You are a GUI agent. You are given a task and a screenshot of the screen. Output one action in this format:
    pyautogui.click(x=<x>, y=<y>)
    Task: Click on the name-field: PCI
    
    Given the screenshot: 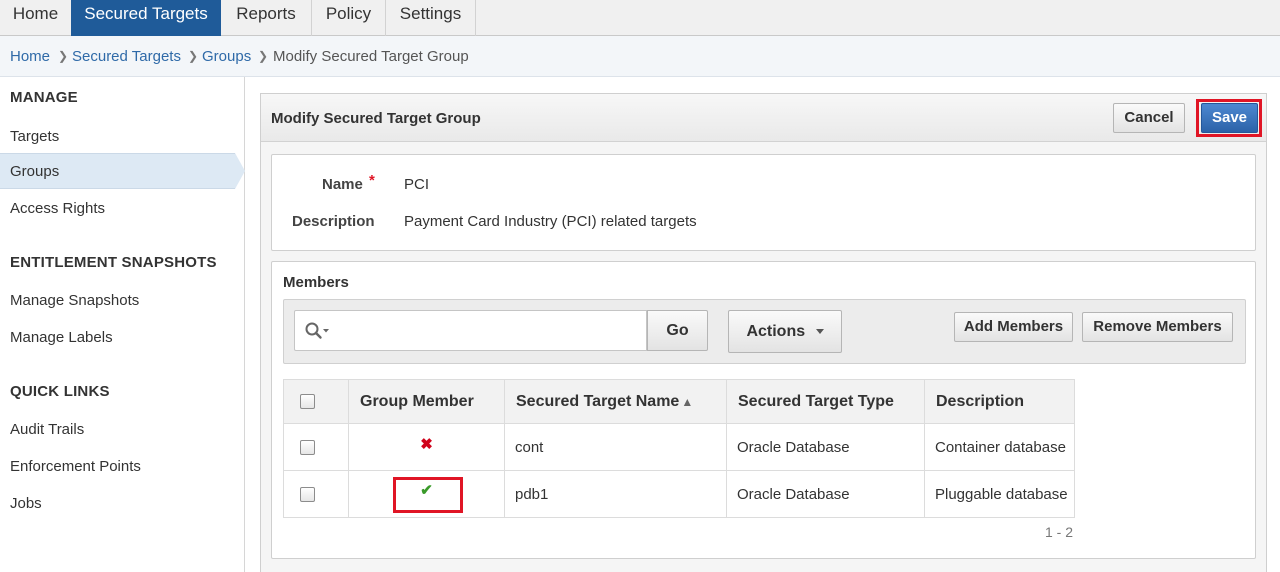 What is the action you would take?
    pyautogui.click(x=416, y=184)
    